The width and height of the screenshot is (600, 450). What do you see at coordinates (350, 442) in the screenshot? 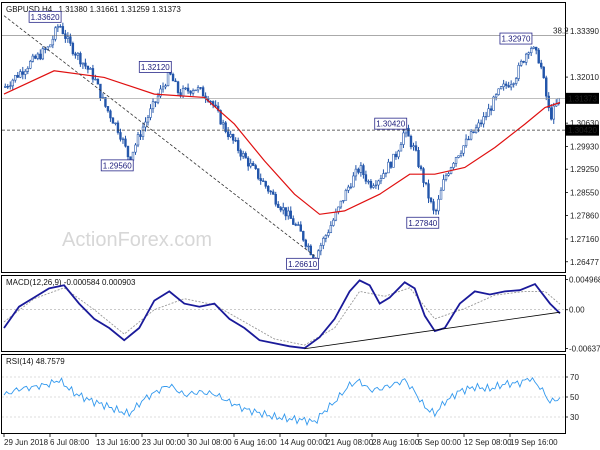
I see `time-axis-label: 21 Aug 08:00` at bounding box center [350, 442].